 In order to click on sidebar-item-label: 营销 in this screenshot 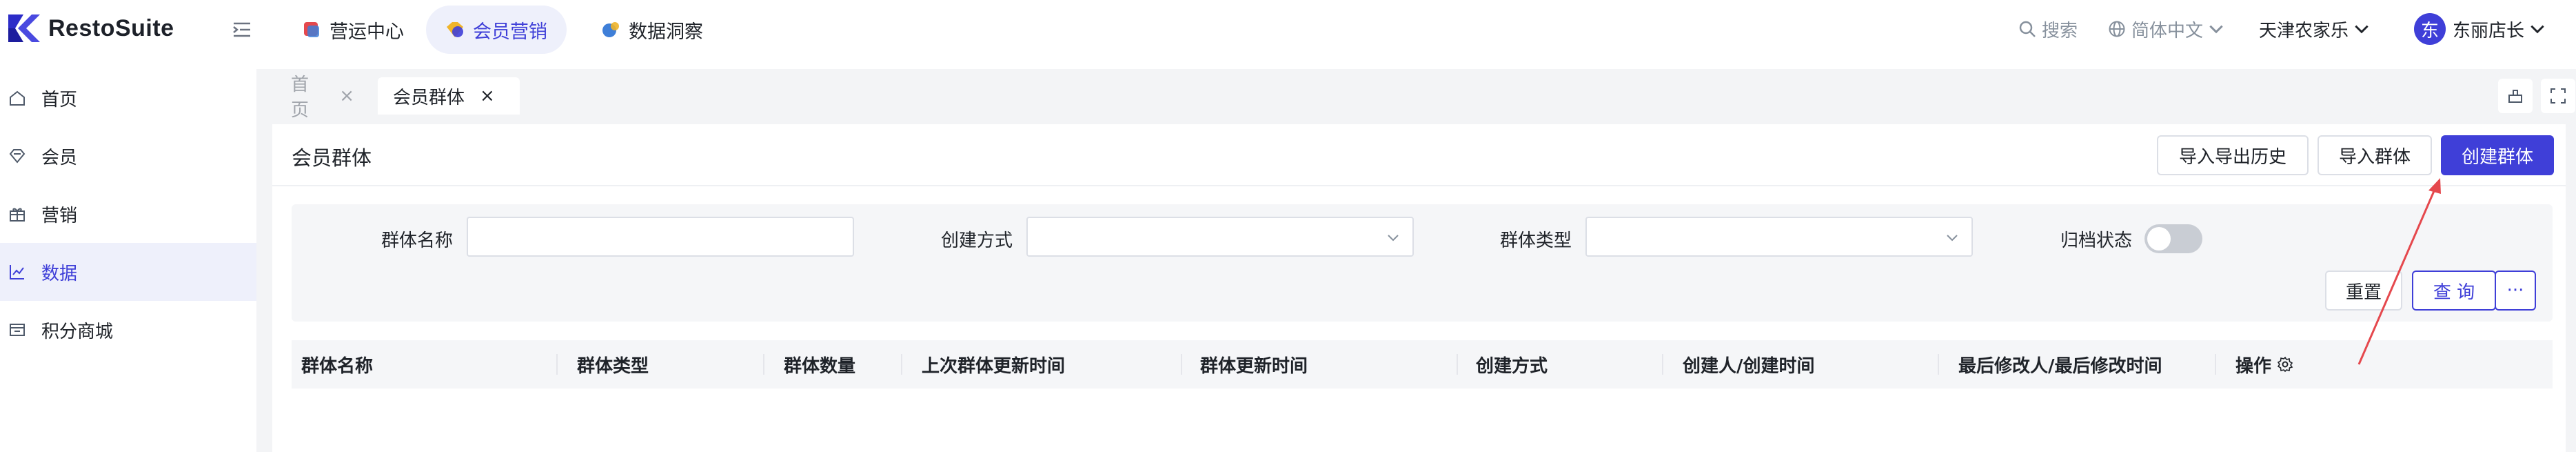, I will do `click(59, 215)`.